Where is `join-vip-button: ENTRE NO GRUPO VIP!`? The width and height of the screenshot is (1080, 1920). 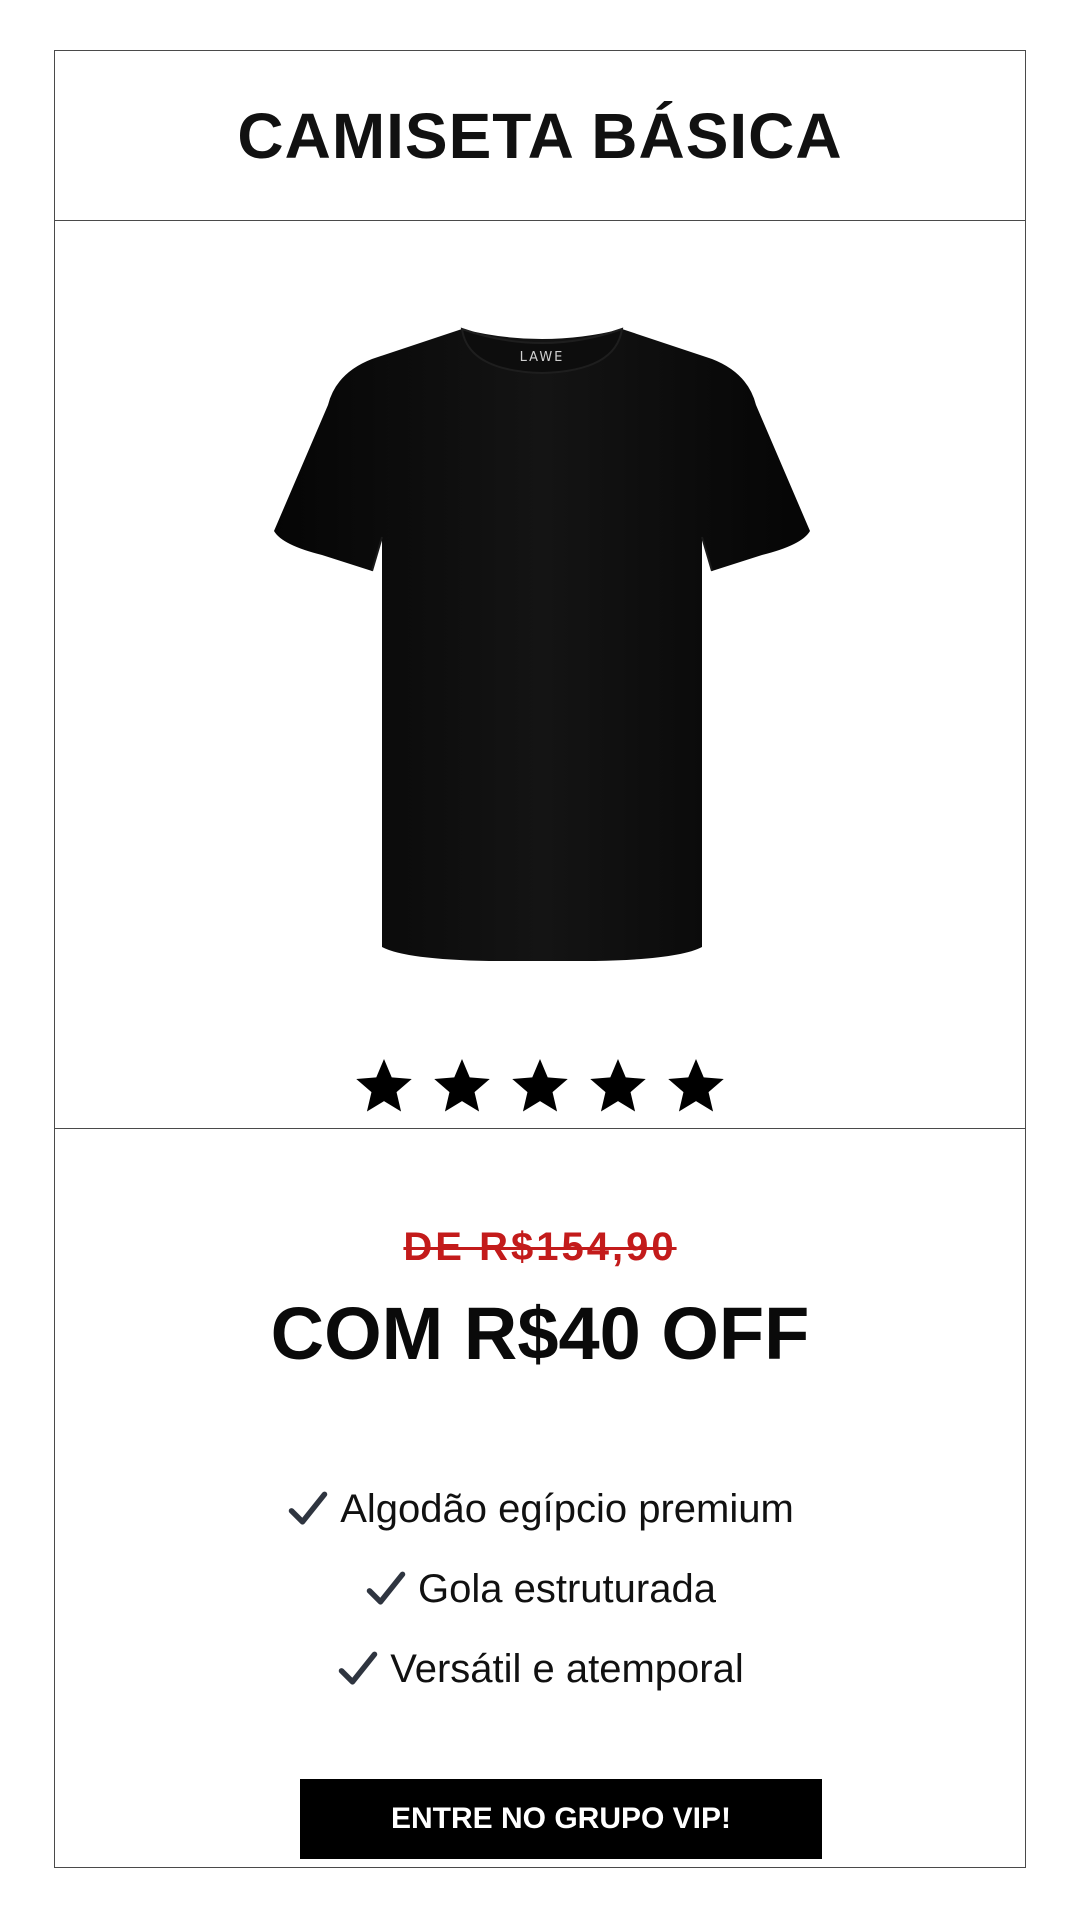
join-vip-button: ENTRE NO GRUPO VIP! is located at coordinates (561, 1819).